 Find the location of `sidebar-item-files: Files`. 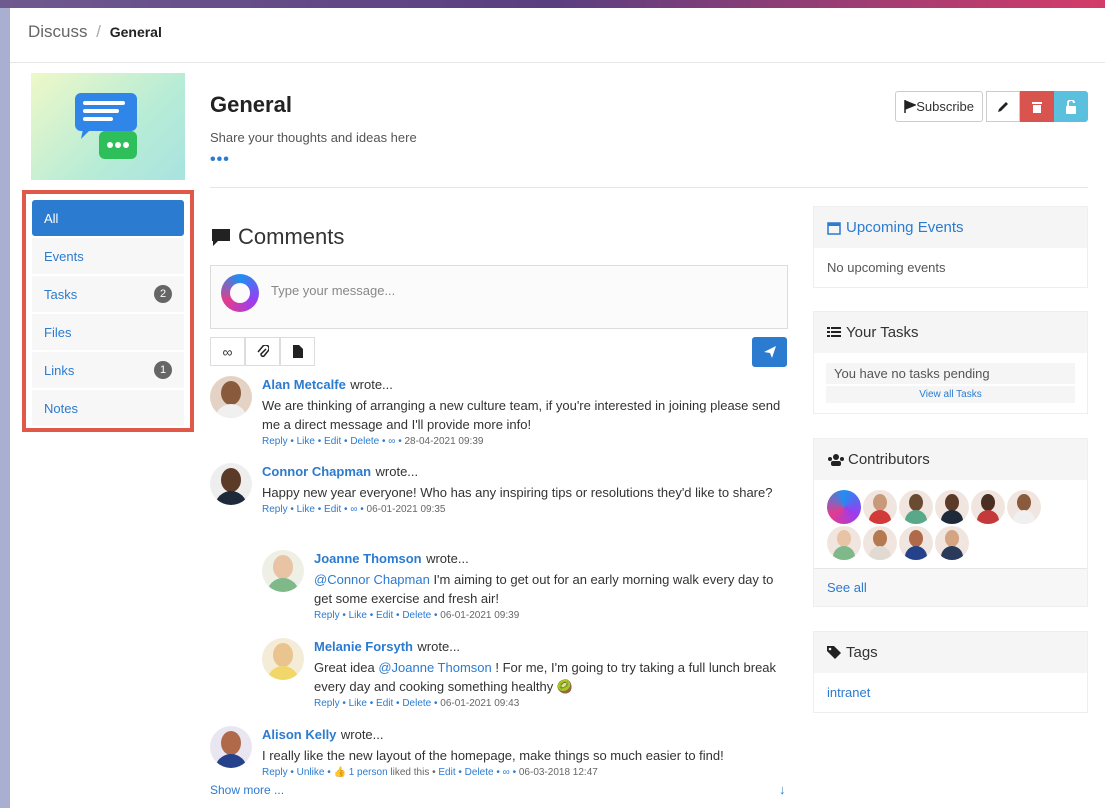

sidebar-item-files: Files is located at coordinates (108, 332).